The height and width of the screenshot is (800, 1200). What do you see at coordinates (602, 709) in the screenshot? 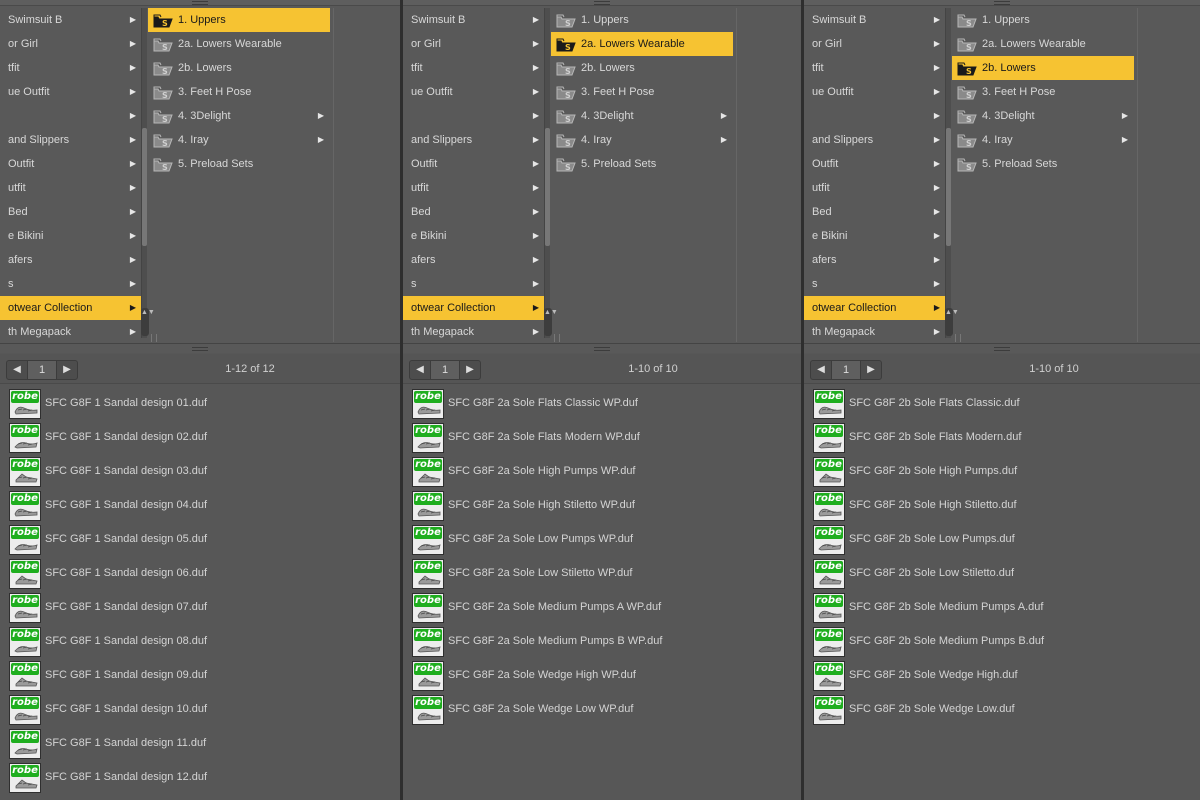
I see `file-item: robe SFC G8F 2a Sole Wedge Low WP.duf` at bounding box center [602, 709].